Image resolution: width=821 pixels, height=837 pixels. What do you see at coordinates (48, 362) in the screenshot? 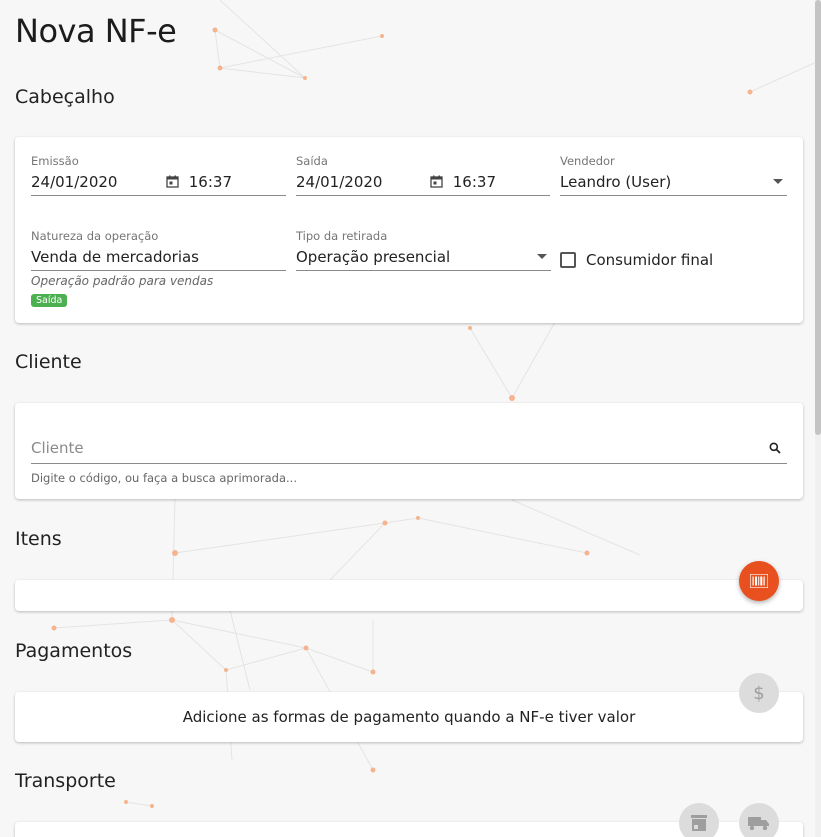
I see `section-title-client: Cliente` at bounding box center [48, 362].